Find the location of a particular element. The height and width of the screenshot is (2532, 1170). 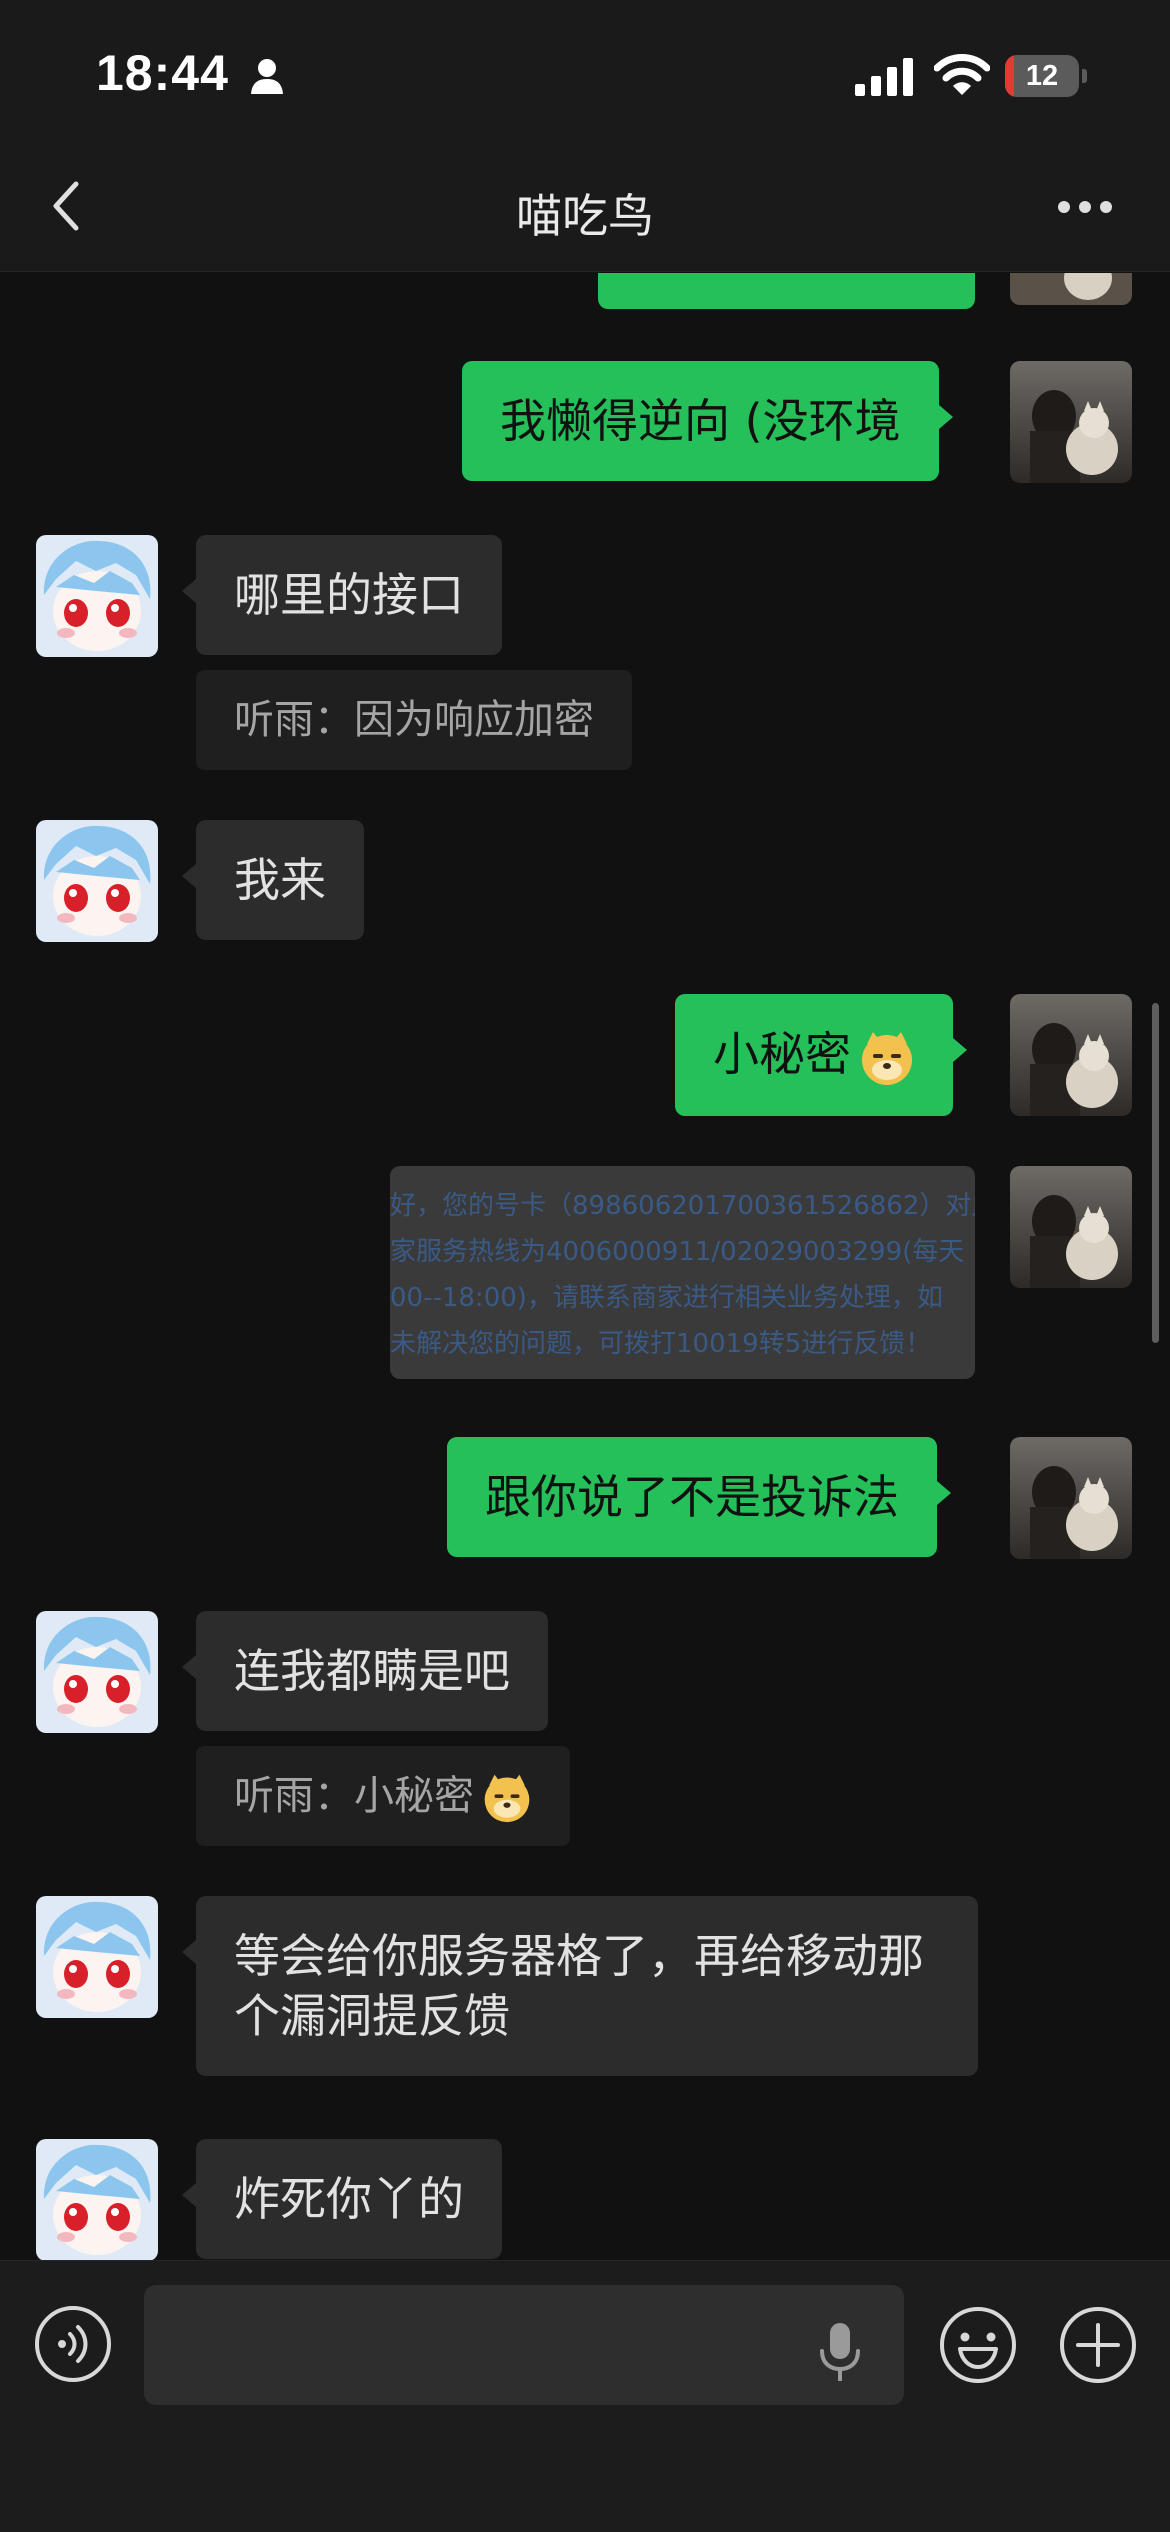

message-bubble-incoming: 我来 is located at coordinates (273, 880).